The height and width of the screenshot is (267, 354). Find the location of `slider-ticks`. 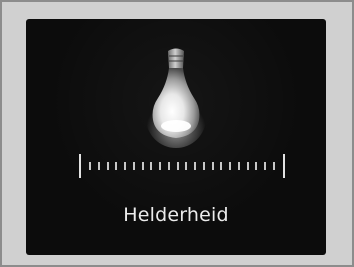

slider-ticks is located at coordinates (182, 166).